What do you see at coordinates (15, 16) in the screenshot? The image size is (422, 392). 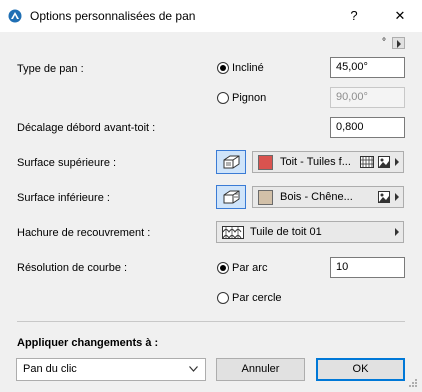 I see `archicad-app-icon` at bounding box center [15, 16].